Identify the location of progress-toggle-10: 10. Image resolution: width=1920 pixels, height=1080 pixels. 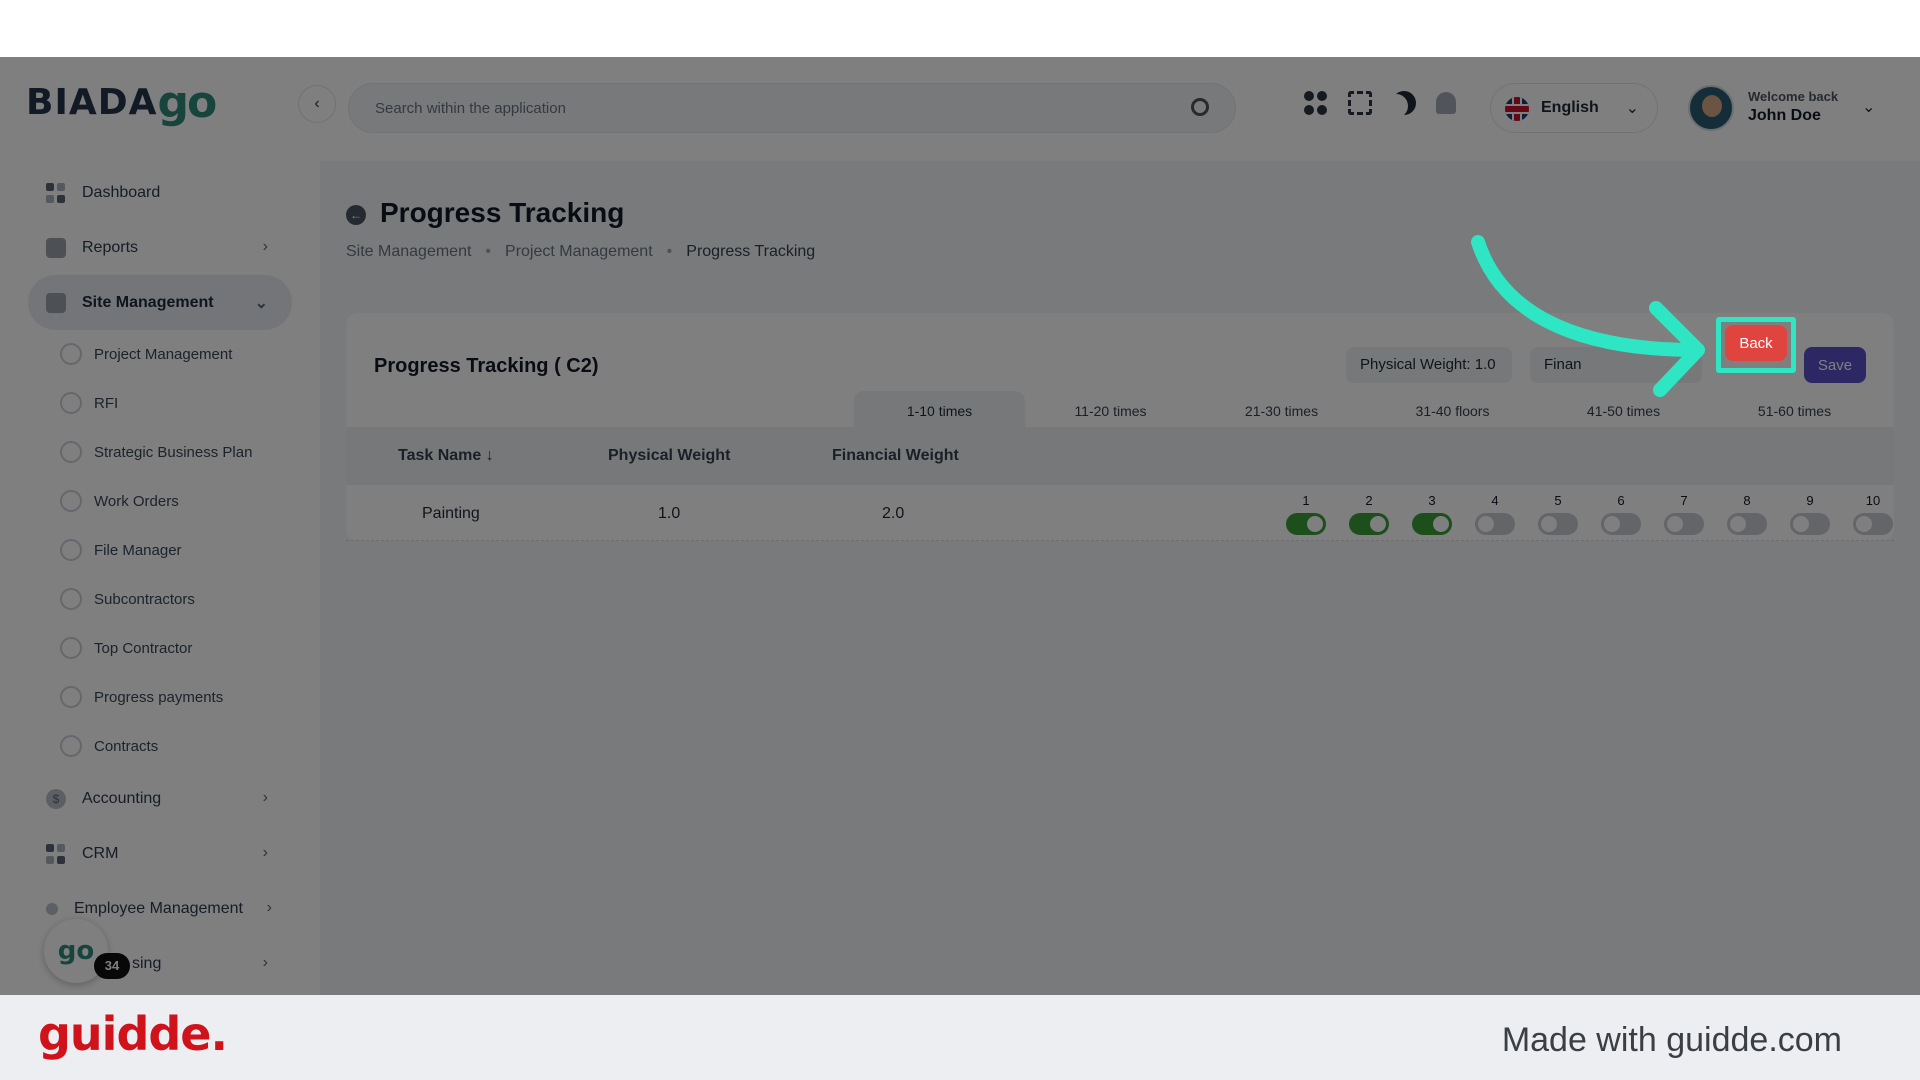
(1873, 515).